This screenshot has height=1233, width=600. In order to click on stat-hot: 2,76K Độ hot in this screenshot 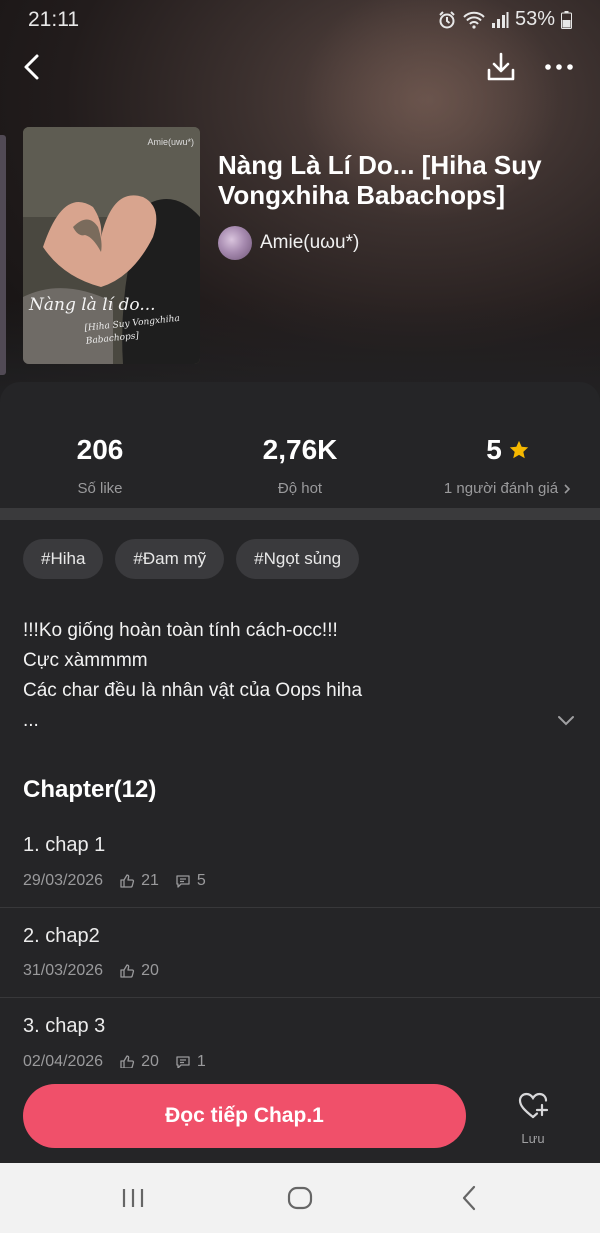, I will do `click(300, 465)`.